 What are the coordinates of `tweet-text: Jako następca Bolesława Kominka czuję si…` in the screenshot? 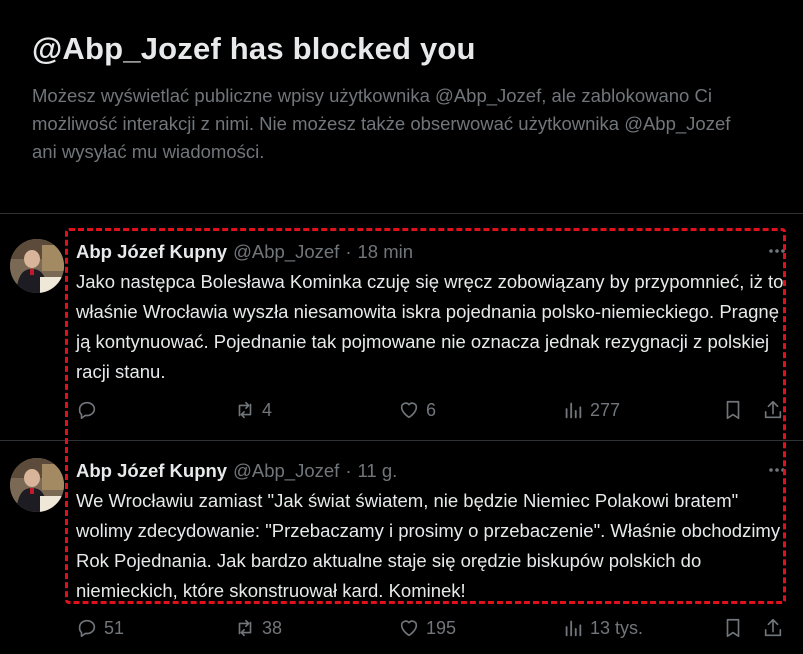 It's located at (430, 326).